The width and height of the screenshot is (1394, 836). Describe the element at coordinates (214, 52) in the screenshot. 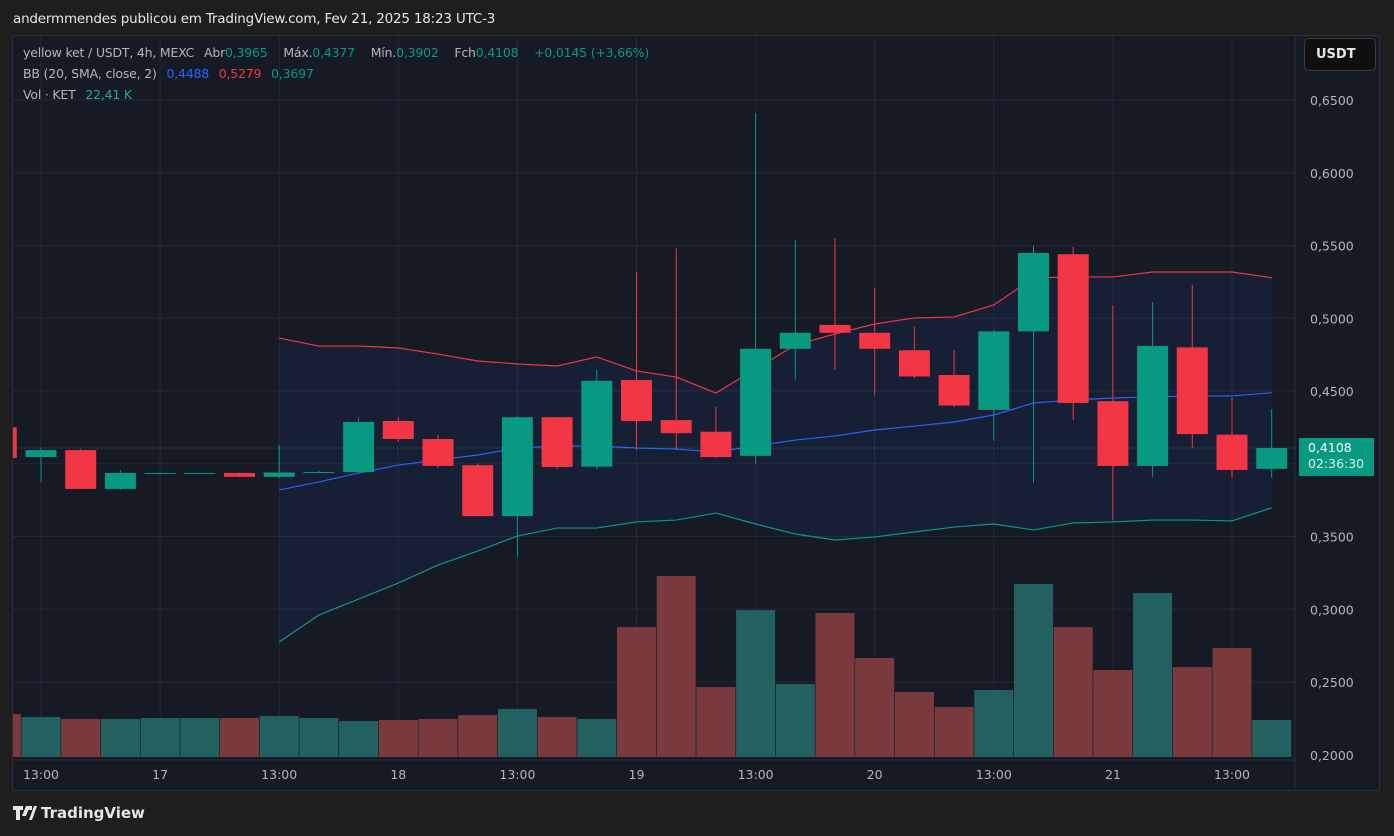

I see `open-label: Abr` at that location.